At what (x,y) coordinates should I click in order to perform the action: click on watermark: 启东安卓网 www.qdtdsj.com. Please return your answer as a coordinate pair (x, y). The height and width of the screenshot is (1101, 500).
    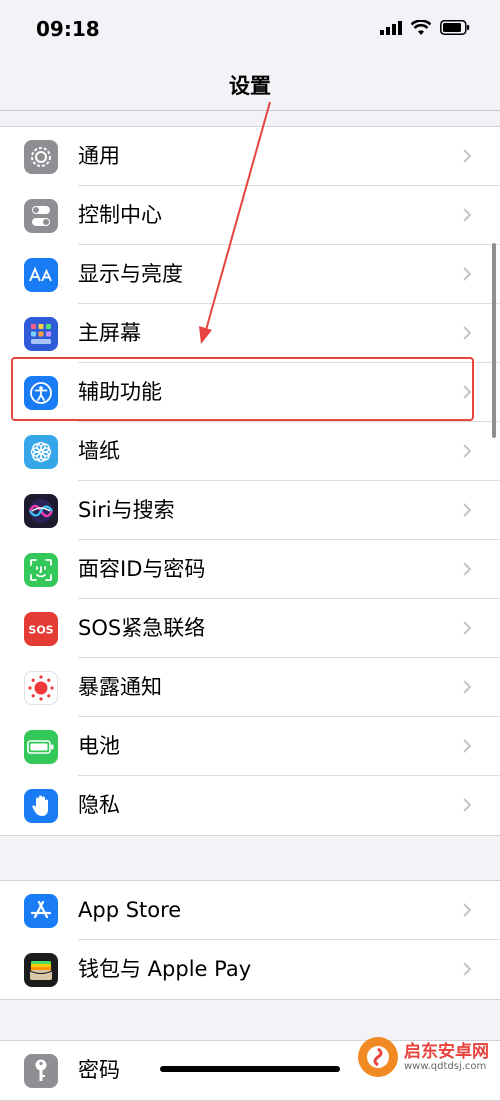
    Looking at the image, I should click on (425, 1057).